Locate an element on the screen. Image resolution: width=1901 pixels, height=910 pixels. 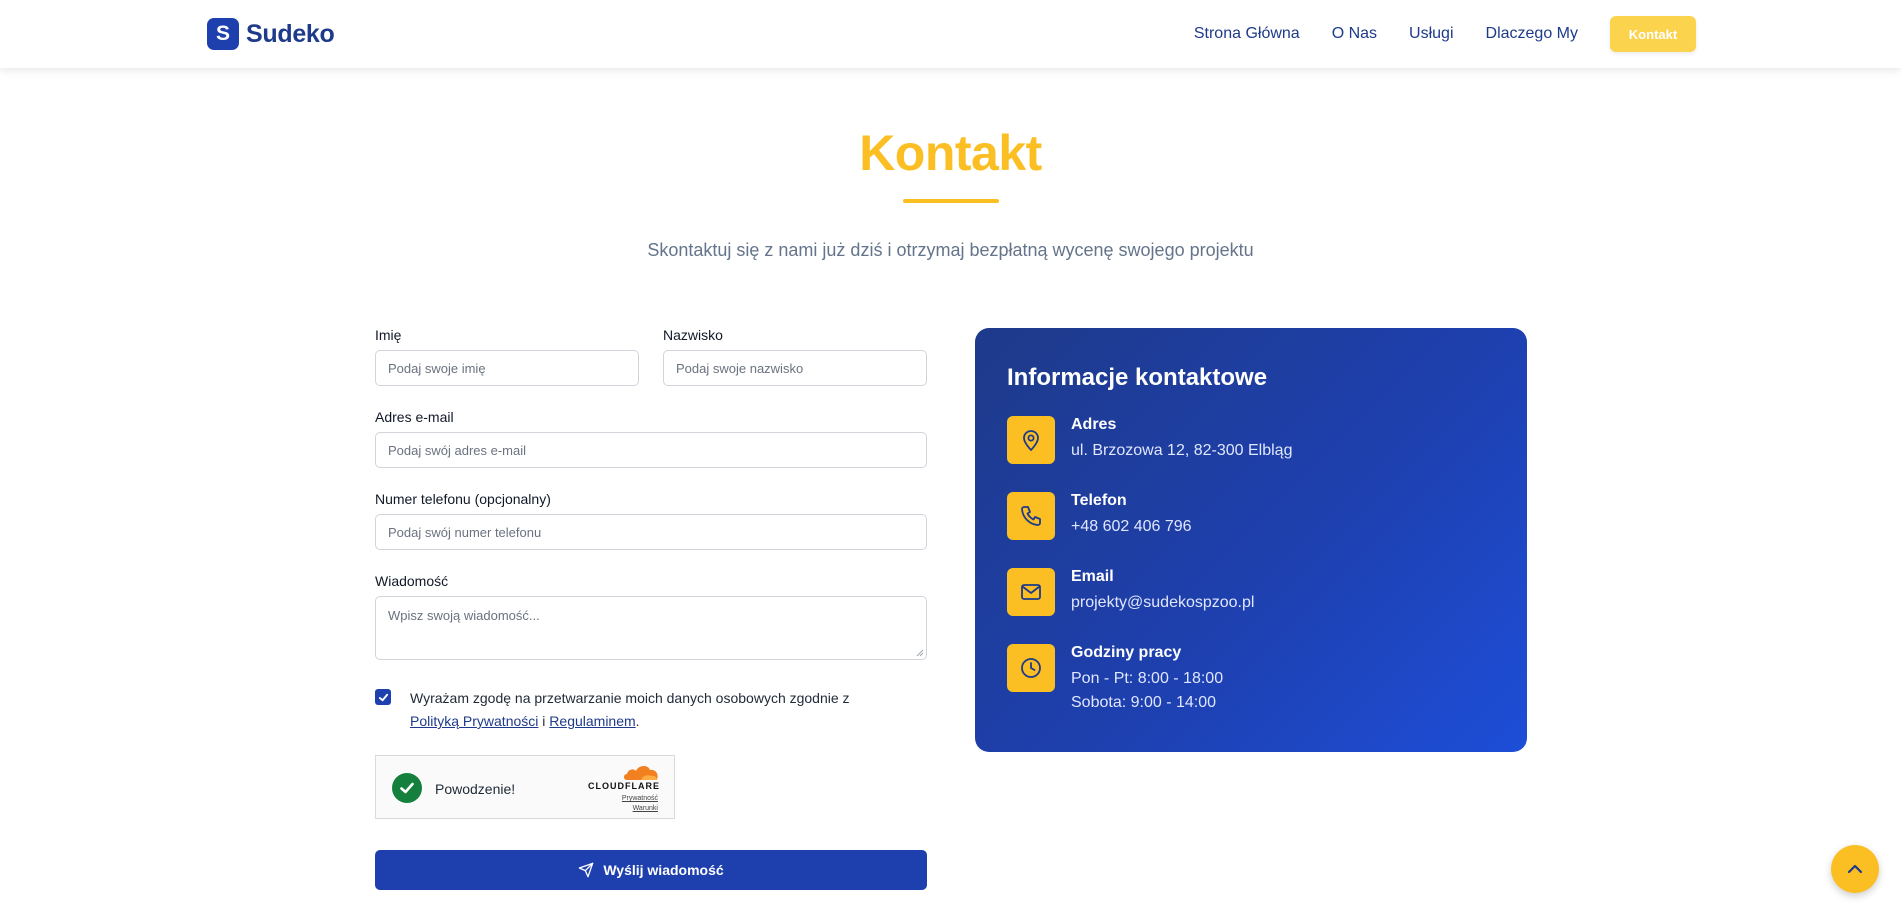
chevron-up-icon is located at coordinates (1855, 869).